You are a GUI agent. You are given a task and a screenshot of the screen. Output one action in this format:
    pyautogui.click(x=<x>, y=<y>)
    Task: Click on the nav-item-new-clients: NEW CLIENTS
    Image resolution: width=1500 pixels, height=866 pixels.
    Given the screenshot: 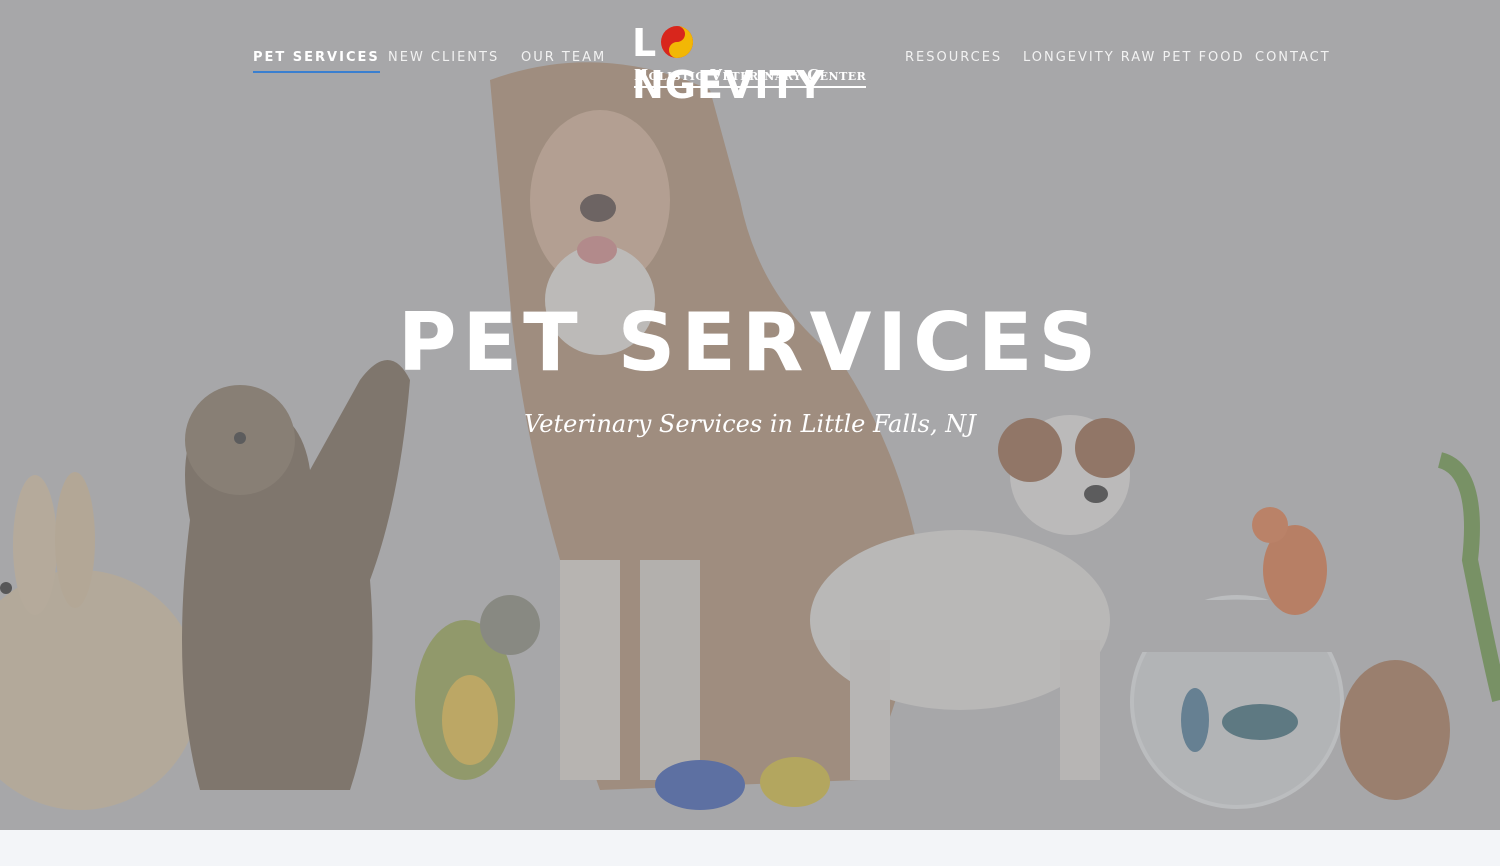 What is the action you would take?
    pyautogui.click(x=443, y=57)
    